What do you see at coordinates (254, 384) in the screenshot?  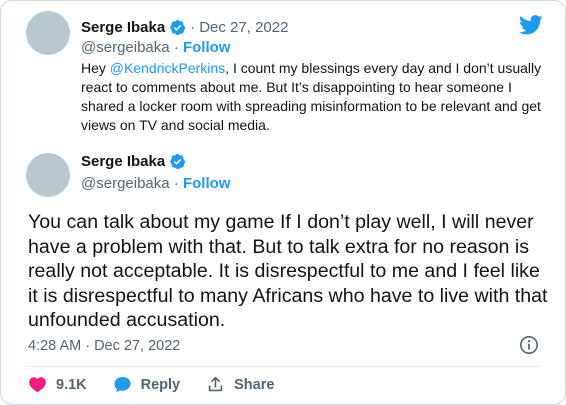 I see `share-label: Share` at bounding box center [254, 384].